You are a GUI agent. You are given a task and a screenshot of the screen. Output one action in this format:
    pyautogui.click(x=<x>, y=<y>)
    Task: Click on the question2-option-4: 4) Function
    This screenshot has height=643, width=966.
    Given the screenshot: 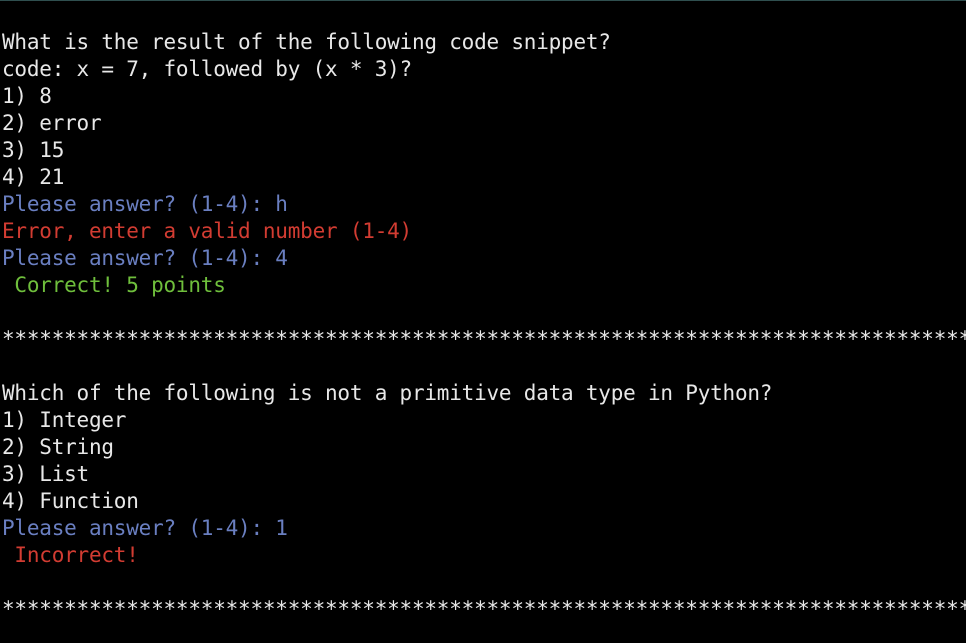 What is the action you would take?
    pyautogui.click(x=70, y=501)
    